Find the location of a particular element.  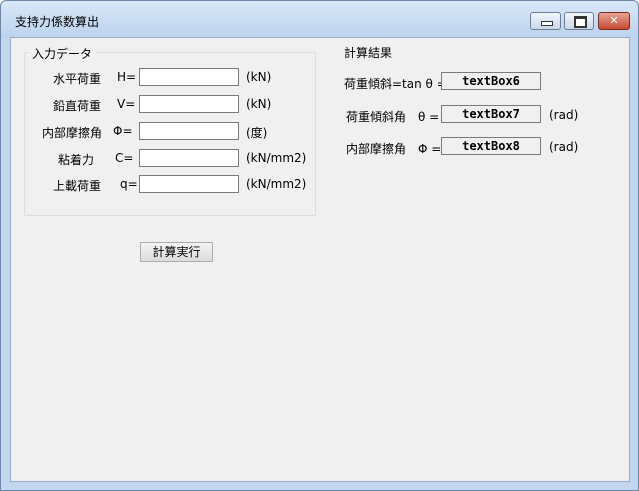

close-button: ✕ is located at coordinates (614, 21).